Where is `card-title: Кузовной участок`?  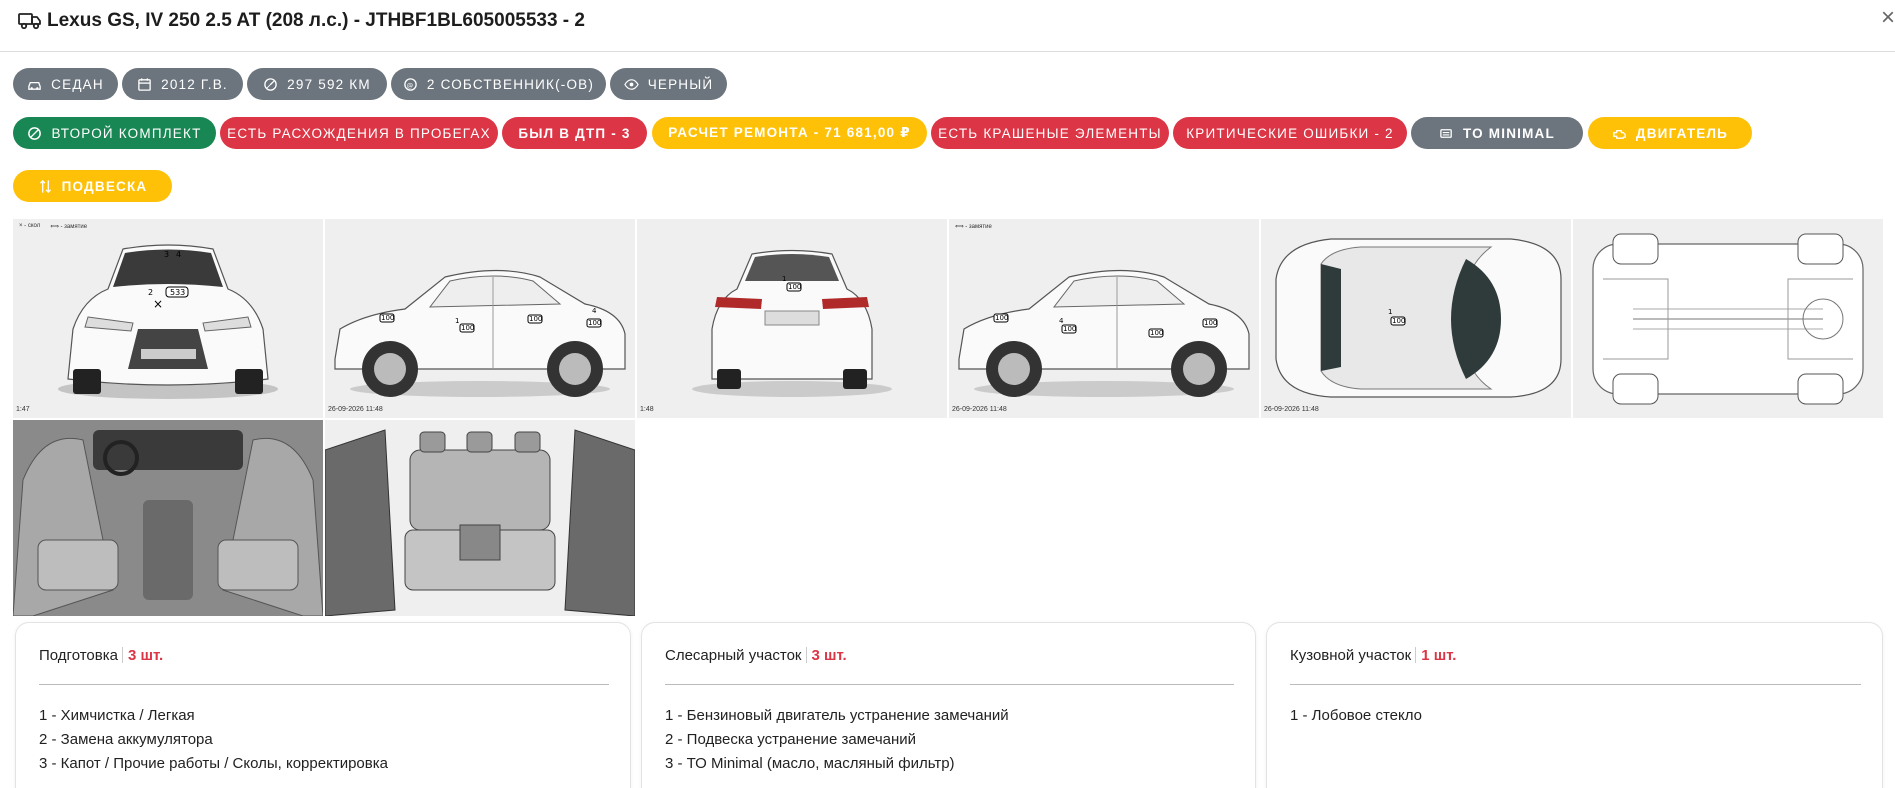 card-title: Кузовной участок is located at coordinates (1351, 655).